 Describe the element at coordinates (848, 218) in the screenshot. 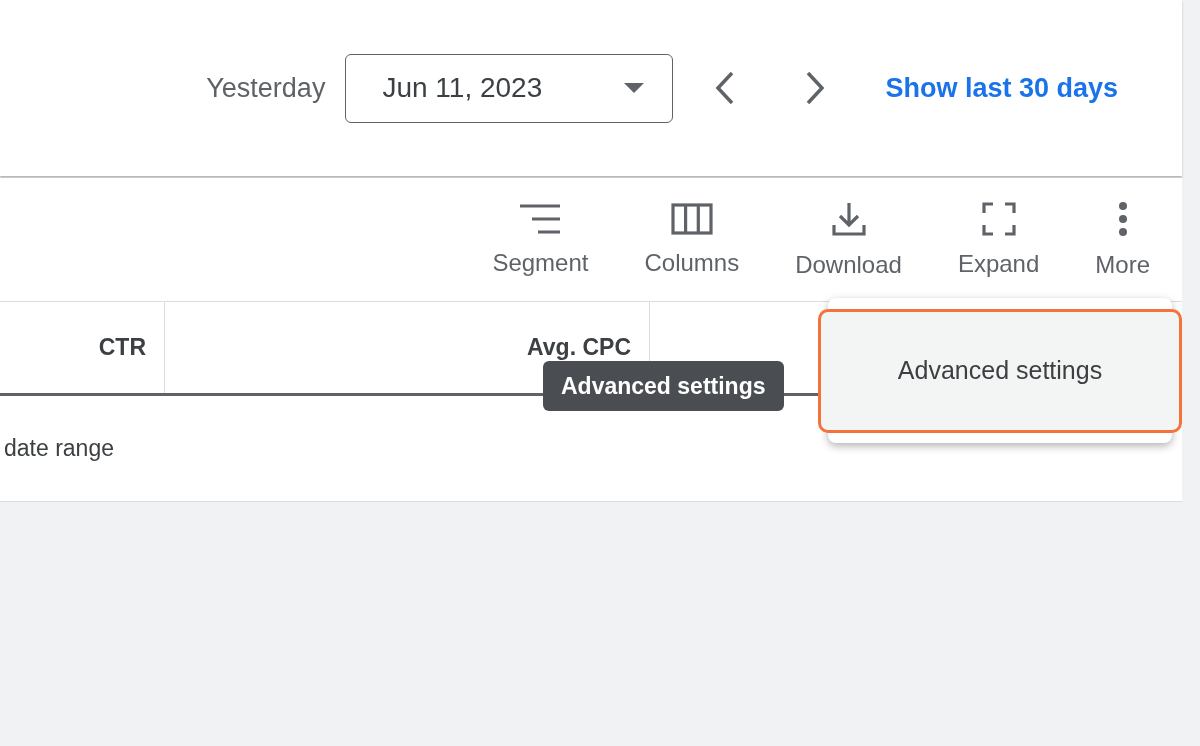

I see `download-icon` at that location.